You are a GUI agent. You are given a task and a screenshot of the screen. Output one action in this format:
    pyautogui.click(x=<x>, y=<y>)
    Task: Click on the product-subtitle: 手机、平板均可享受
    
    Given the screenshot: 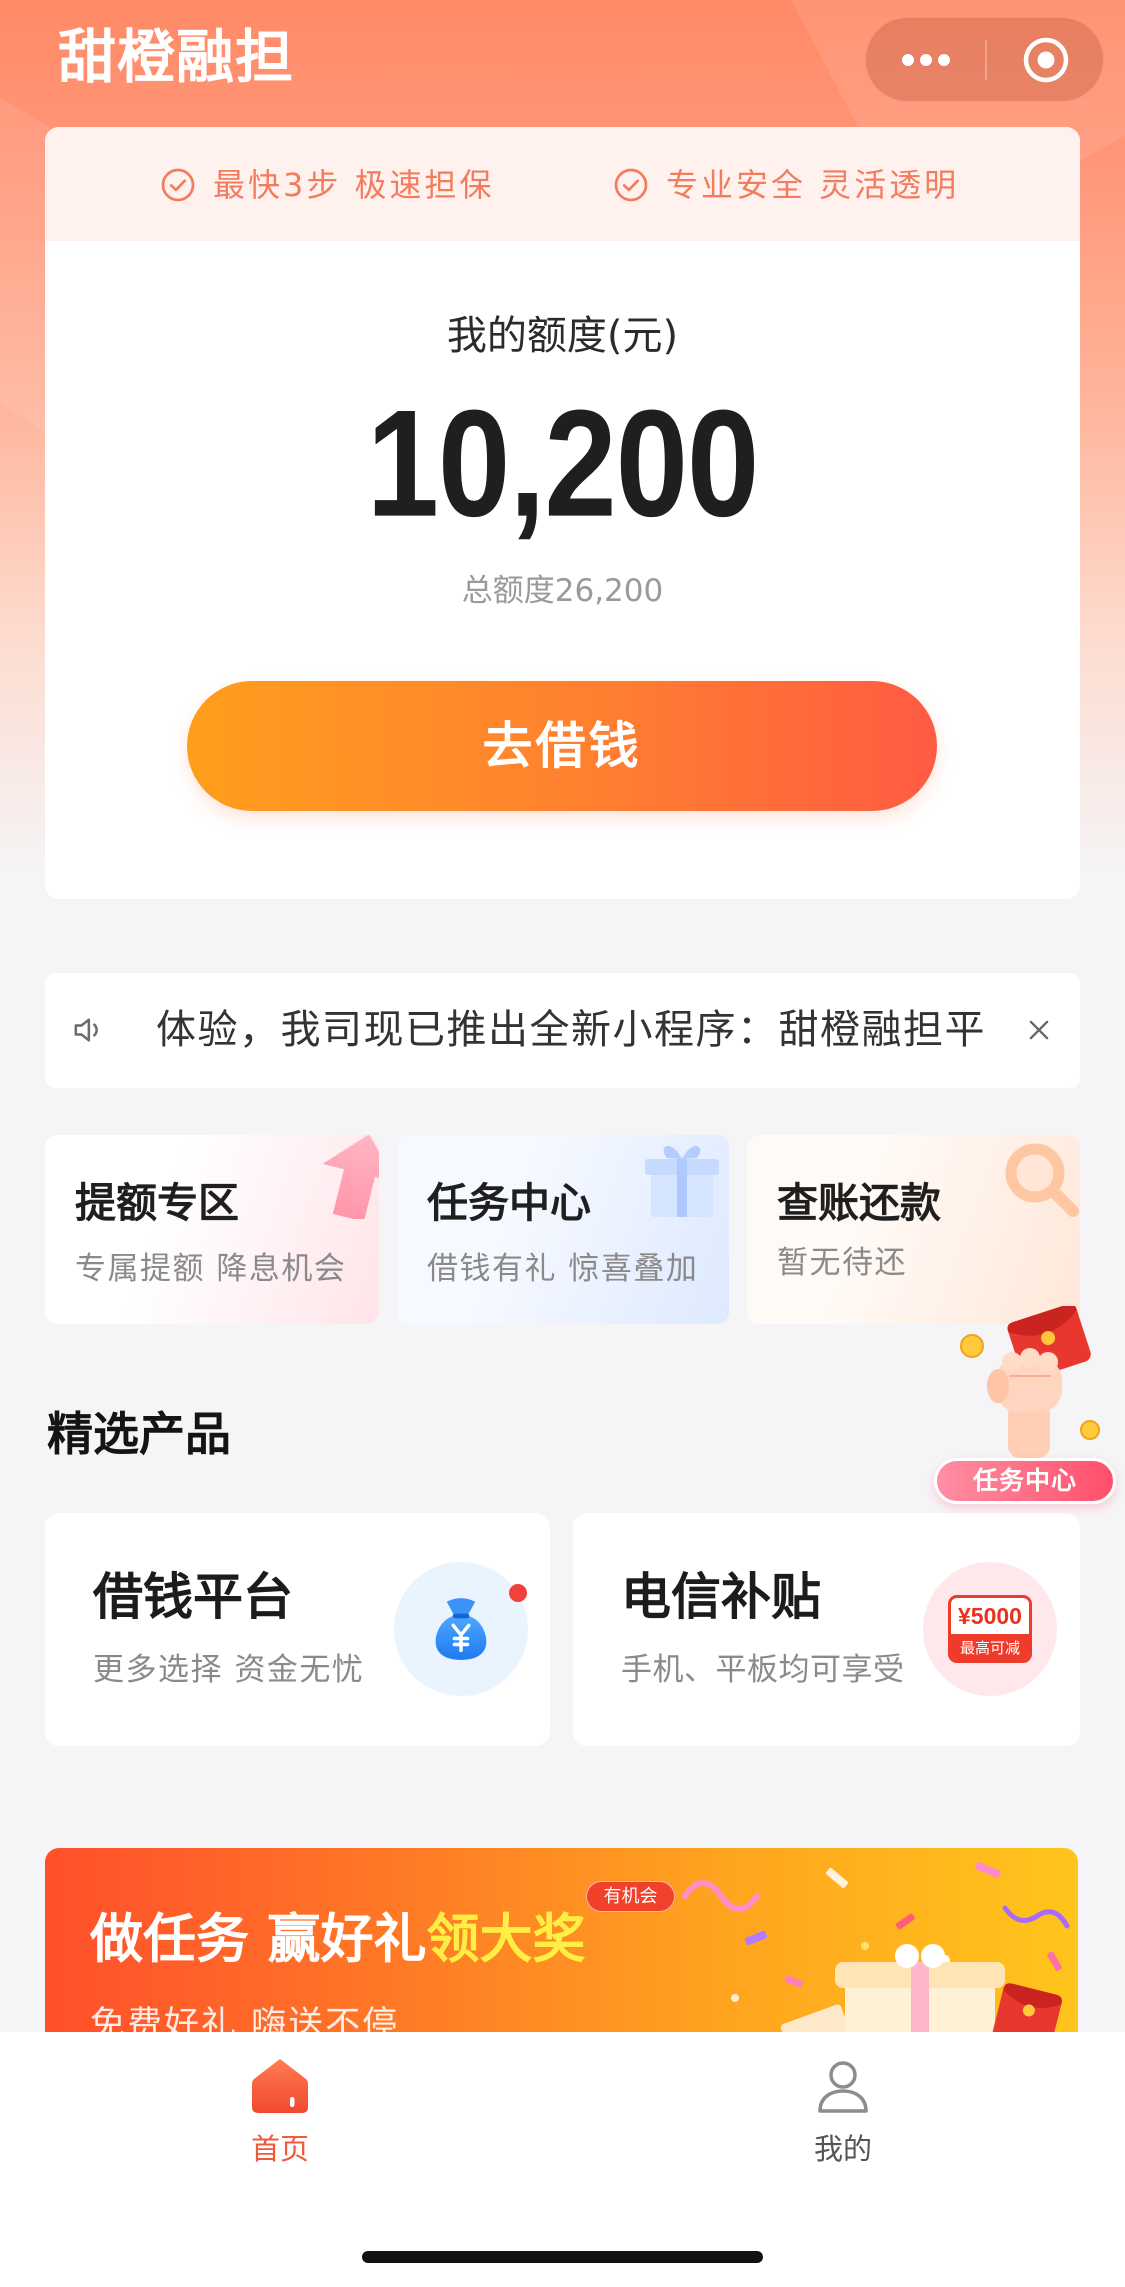 What is the action you would take?
    pyautogui.click(x=763, y=1670)
    